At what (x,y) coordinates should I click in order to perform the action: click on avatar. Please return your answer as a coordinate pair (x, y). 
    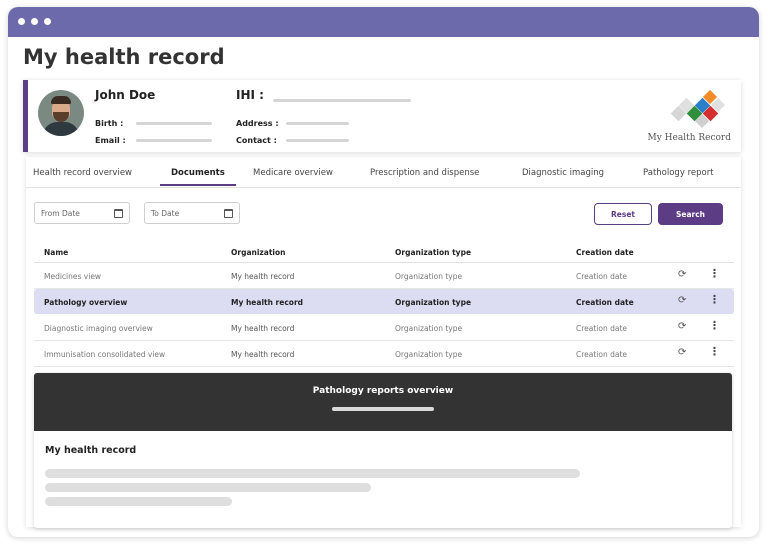
    Looking at the image, I should click on (61, 113).